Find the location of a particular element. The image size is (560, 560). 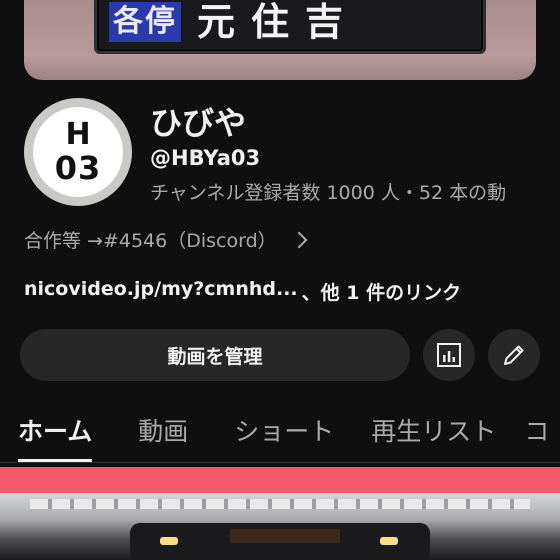

avatar-station-number: H 03 is located at coordinates (78, 152).